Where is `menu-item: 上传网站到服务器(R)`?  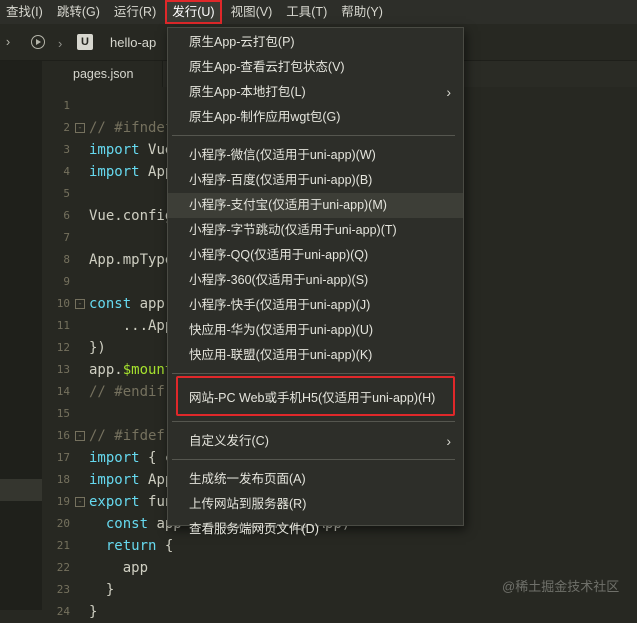 menu-item: 上传网站到服务器(R) is located at coordinates (315, 504).